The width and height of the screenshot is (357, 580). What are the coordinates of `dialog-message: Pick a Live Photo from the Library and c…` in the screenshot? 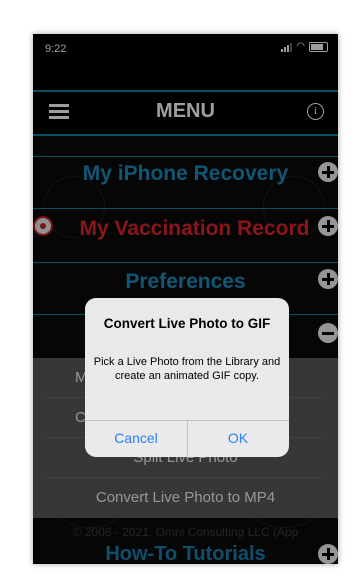 It's located at (187, 369).